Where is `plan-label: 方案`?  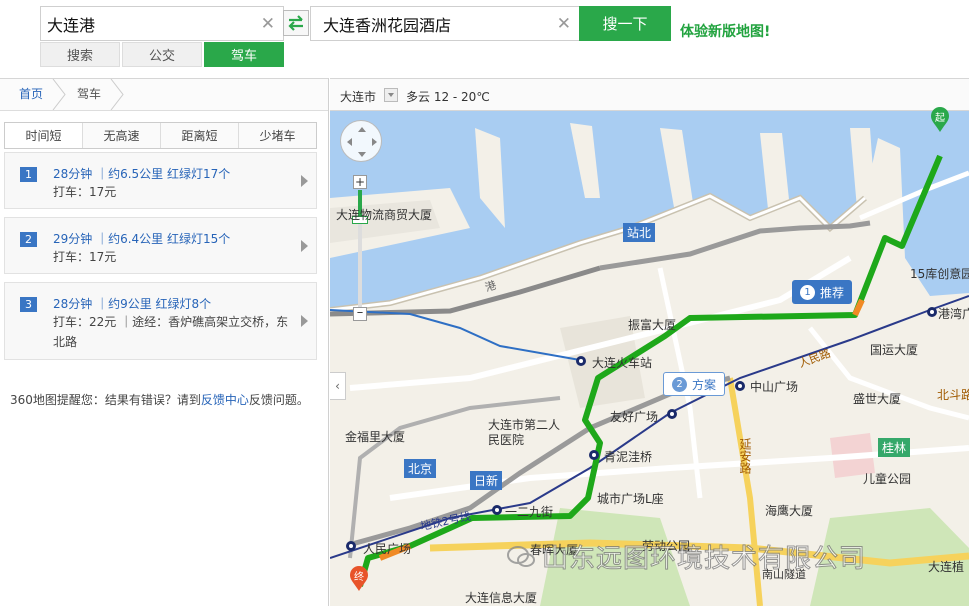 plan-label: 方案 is located at coordinates (704, 384).